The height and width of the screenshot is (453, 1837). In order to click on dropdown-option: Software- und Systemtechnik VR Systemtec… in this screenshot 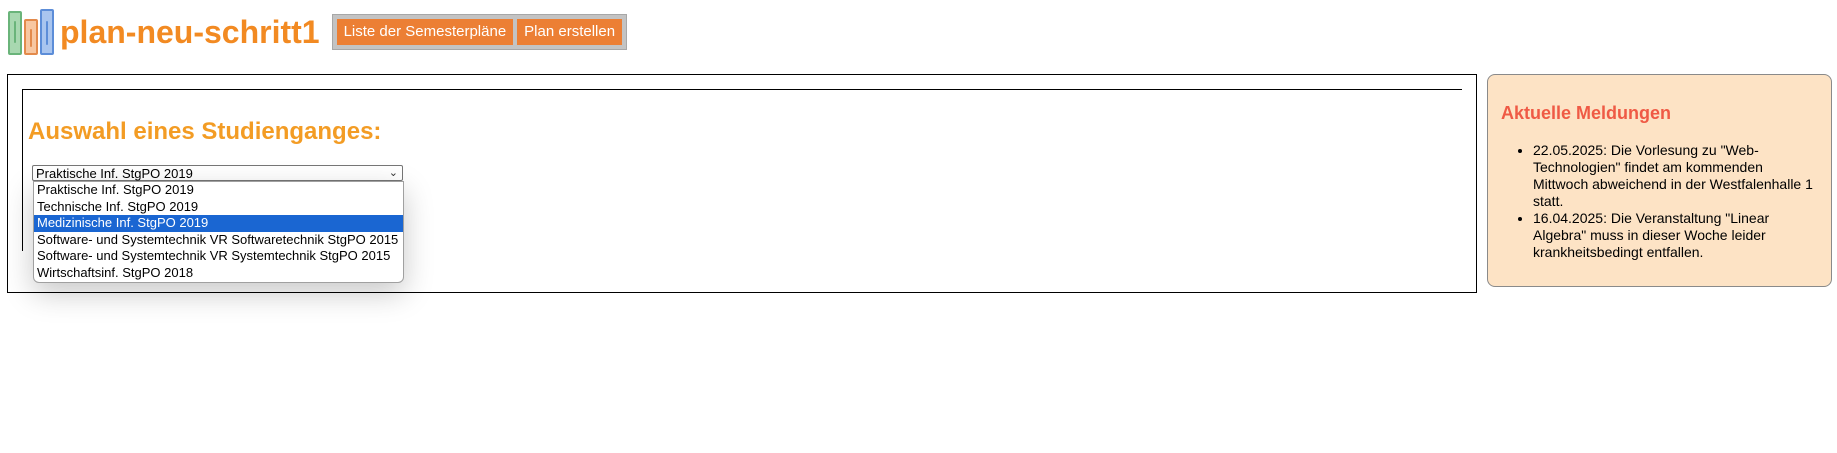, I will do `click(218, 256)`.